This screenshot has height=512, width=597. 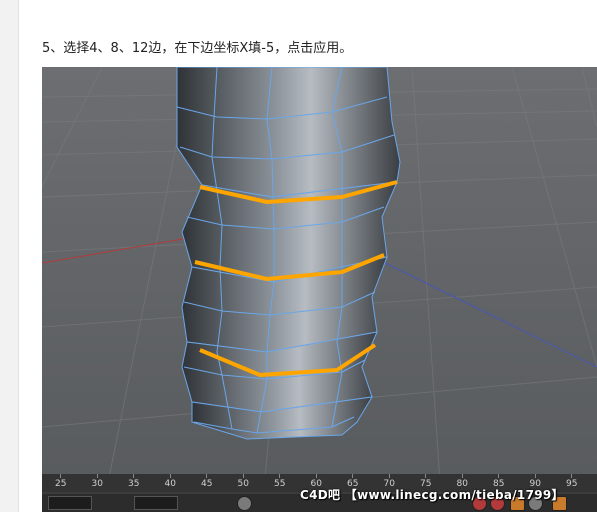 What do you see at coordinates (134, 484) in the screenshot?
I see `timeline-tick-label: 35` at bounding box center [134, 484].